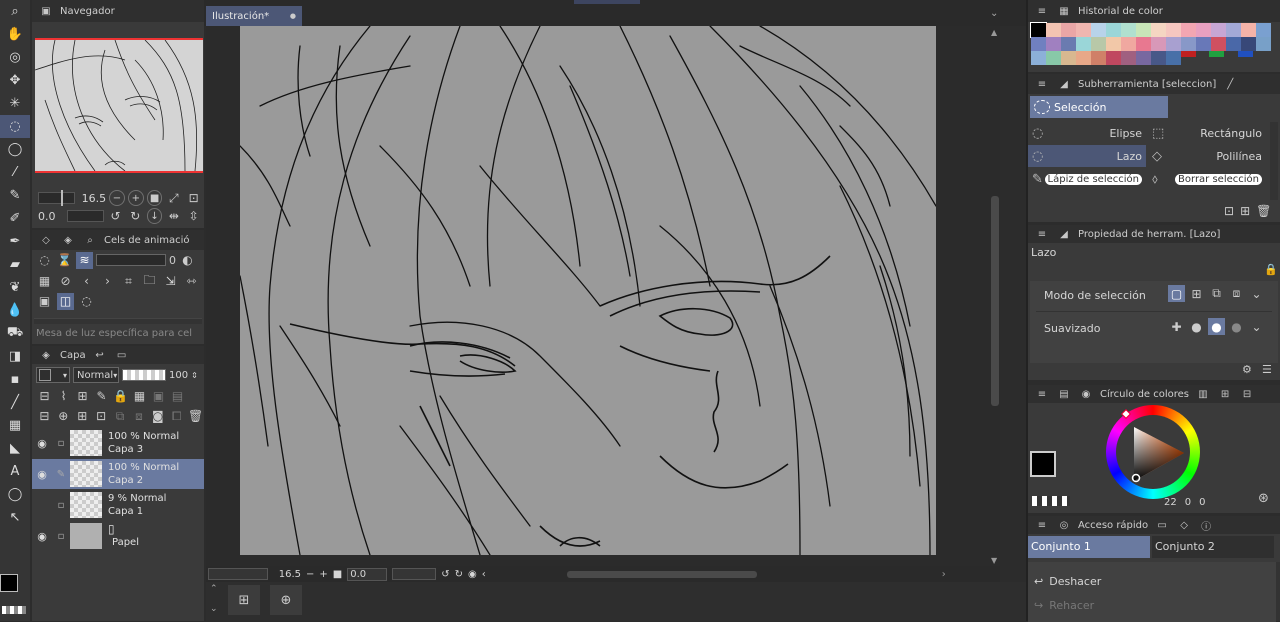  I want to click on color-wheel-settings-icon: ⊛, so click(1263, 498).